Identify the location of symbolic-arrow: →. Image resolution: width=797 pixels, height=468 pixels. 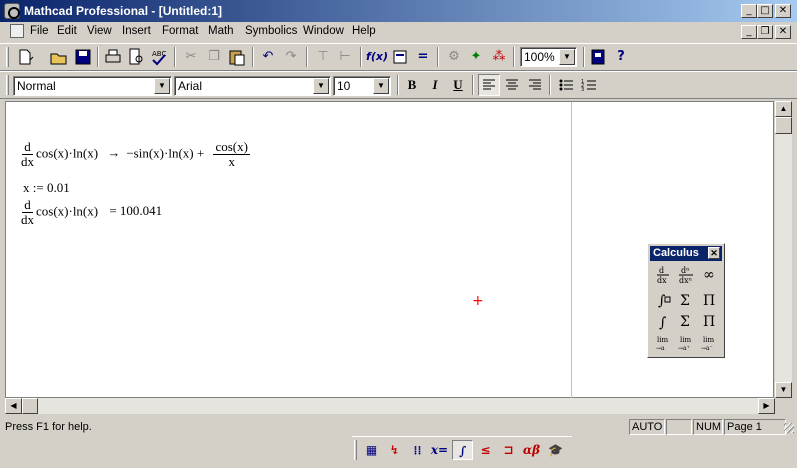
(114, 153).